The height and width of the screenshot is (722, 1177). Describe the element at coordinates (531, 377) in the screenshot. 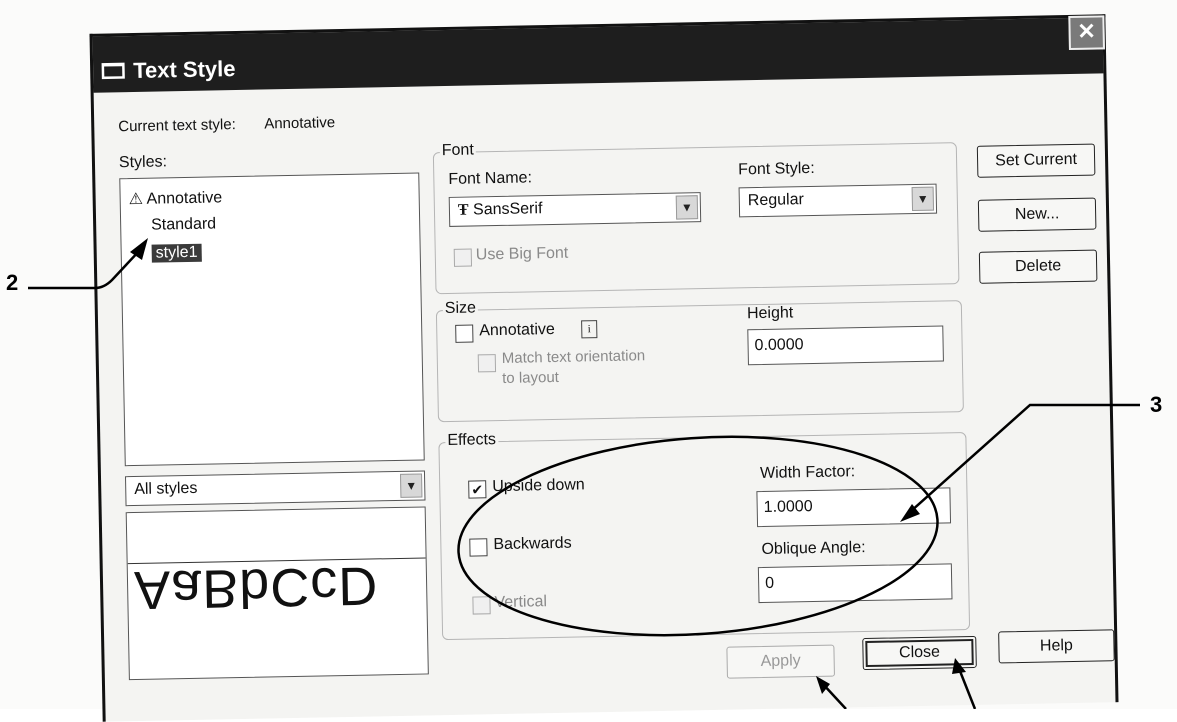

I see `match-orientation-label-line2: to layout` at that location.